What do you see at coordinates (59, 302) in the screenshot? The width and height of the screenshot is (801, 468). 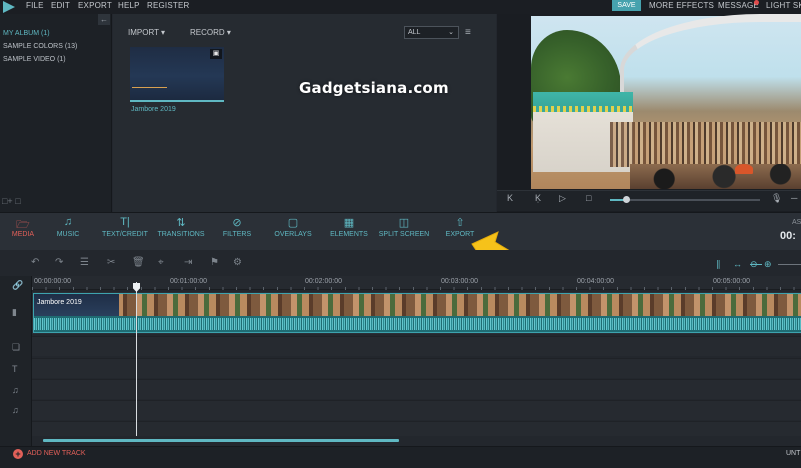 I see `clip-label: Jambore 2019` at bounding box center [59, 302].